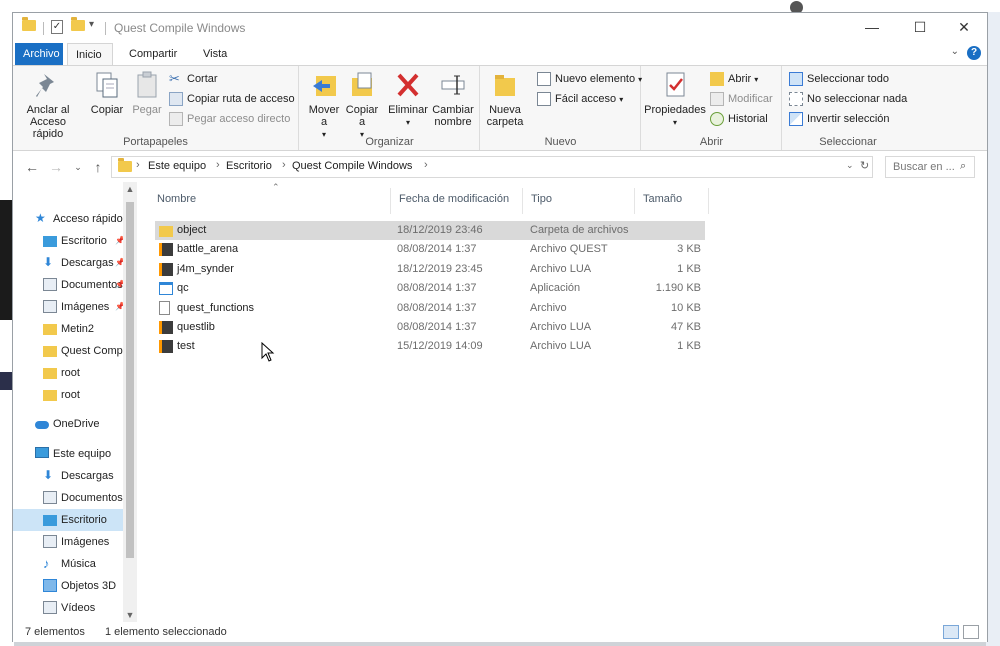 The image size is (1000, 646). What do you see at coordinates (69, 219) in the screenshot?
I see `nav-acceso-rapido: ★ Acceso rápido` at bounding box center [69, 219].